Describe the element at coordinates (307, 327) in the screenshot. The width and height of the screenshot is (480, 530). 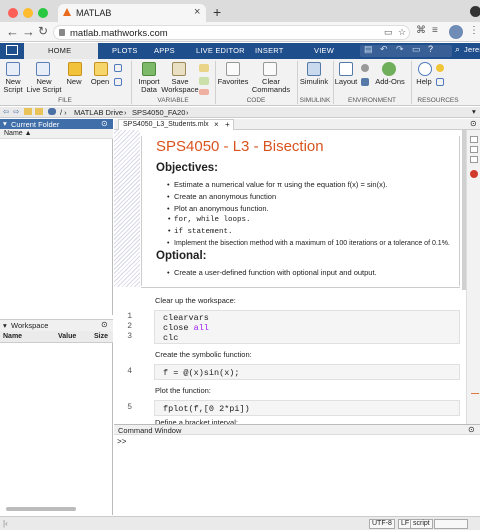
I see `code-block: clearvars close all clc` at that location.